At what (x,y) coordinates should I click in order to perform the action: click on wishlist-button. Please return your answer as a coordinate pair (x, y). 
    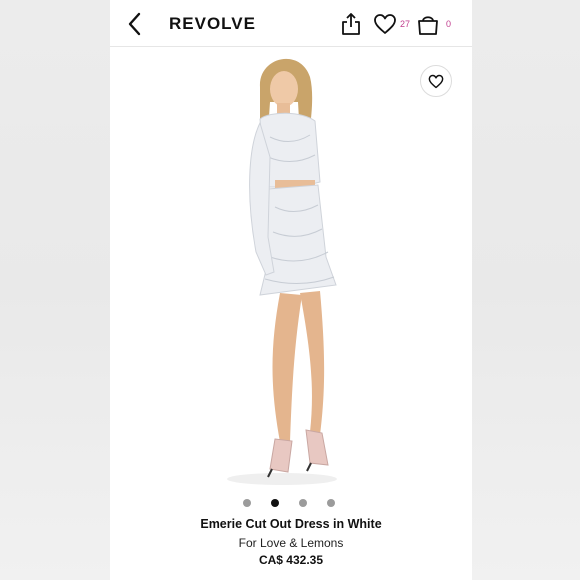
    Looking at the image, I should click on (385, 24).